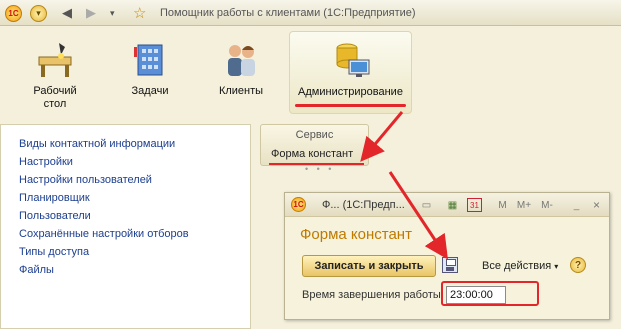  What do you see at coordinates (452, 205) in the screenshot?
I see `calculator-icon: ▦` at bounding box center [452, 205].